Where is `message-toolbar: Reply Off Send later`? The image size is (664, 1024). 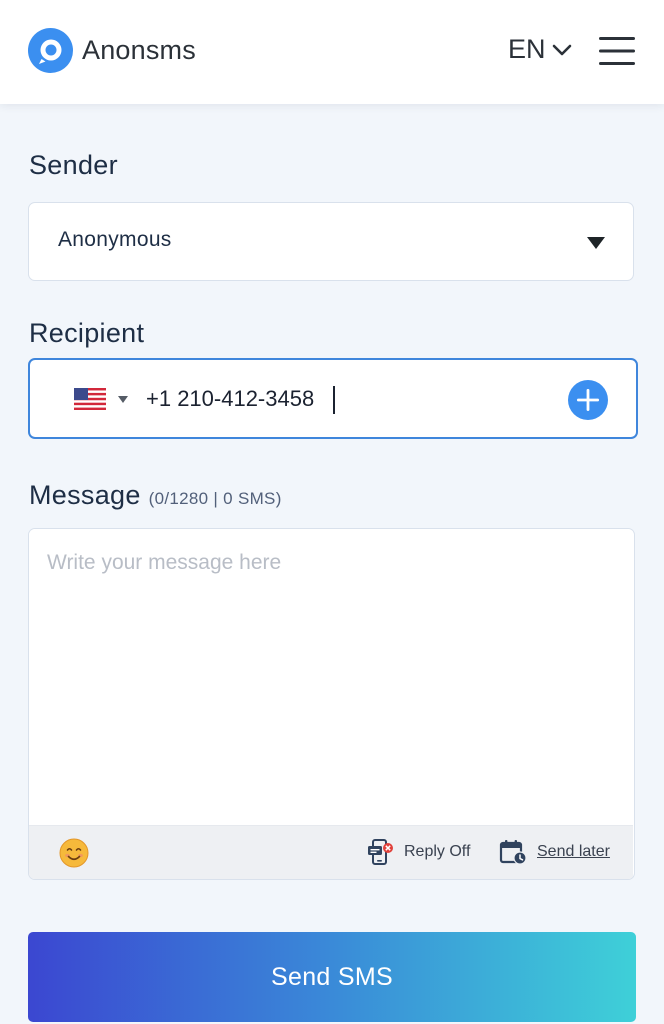
message-toolbar: Reply Off Send later is located at coordinates (331, 852).